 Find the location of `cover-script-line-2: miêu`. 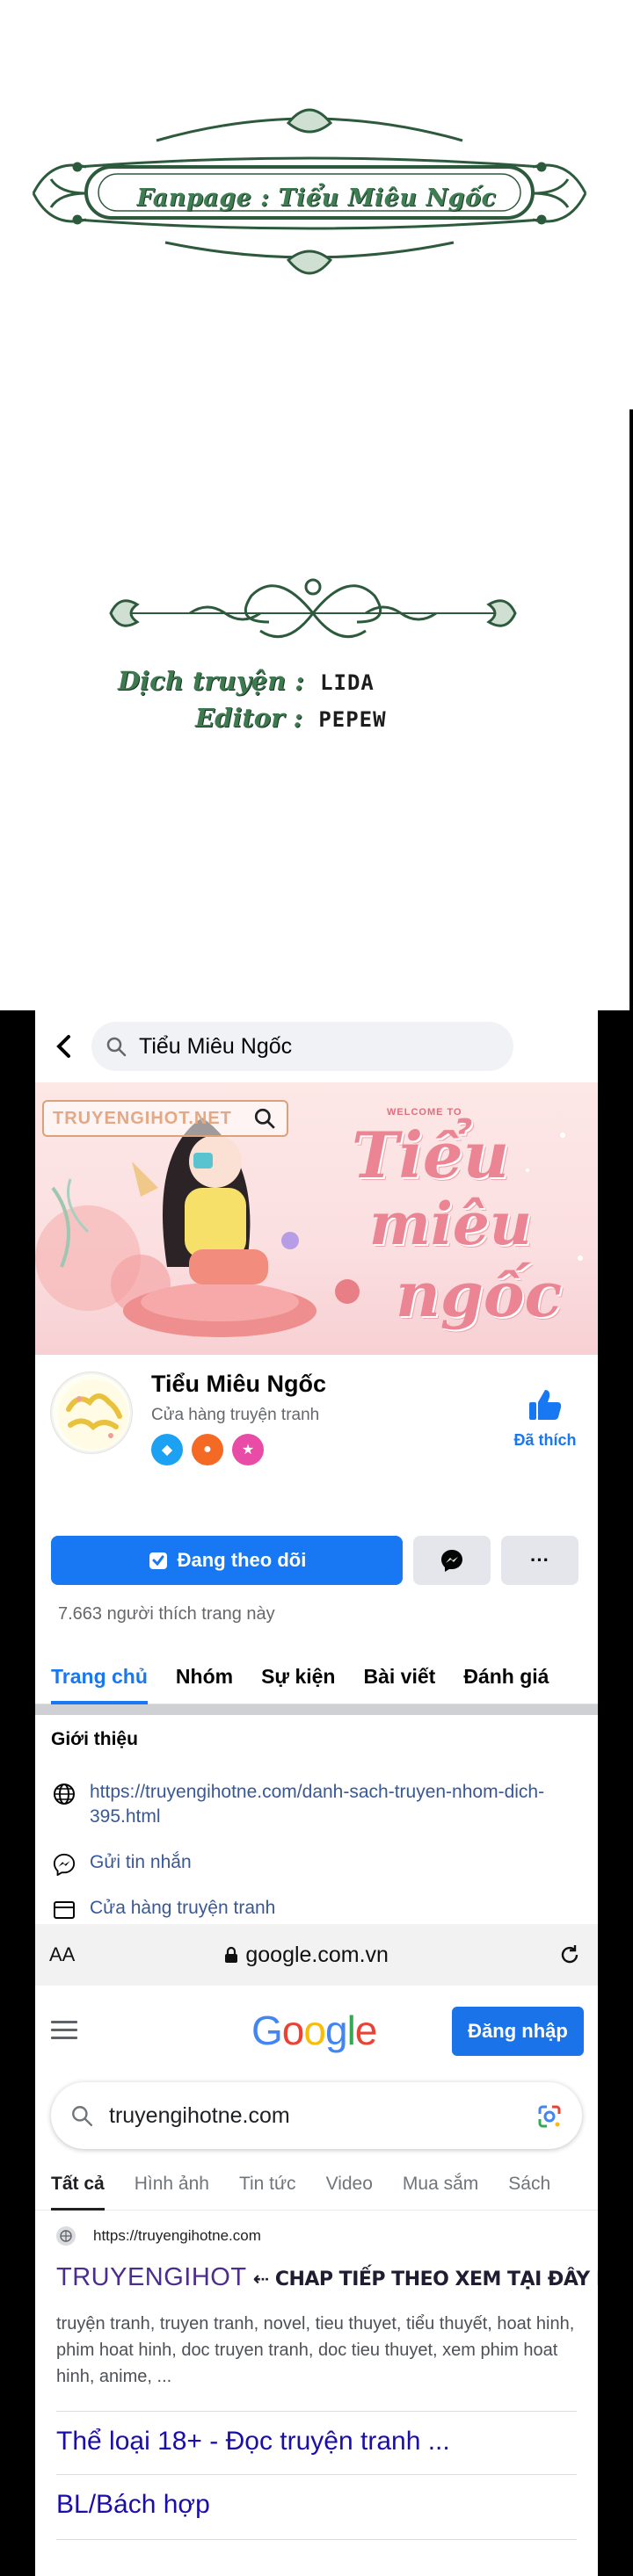

cover-script-line-2: miêu is located at coordinates (450, 1224).